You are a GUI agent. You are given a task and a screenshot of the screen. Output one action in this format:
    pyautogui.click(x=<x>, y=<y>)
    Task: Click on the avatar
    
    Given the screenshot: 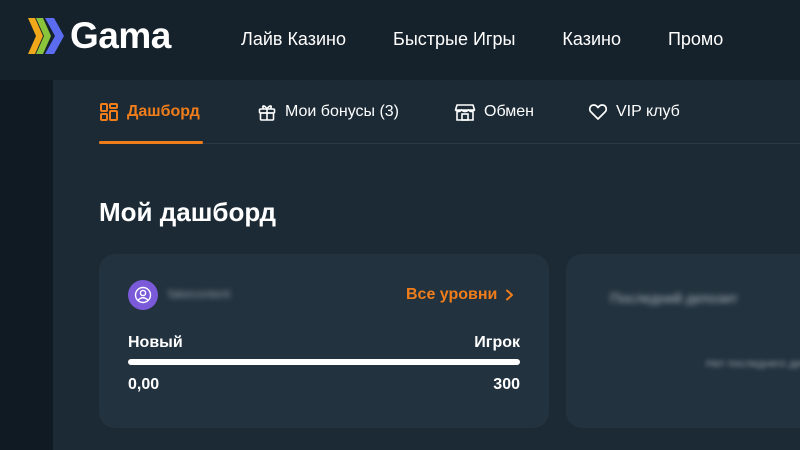 What is the action you would take?
    pyautogui.click(x=143, y=295)
    